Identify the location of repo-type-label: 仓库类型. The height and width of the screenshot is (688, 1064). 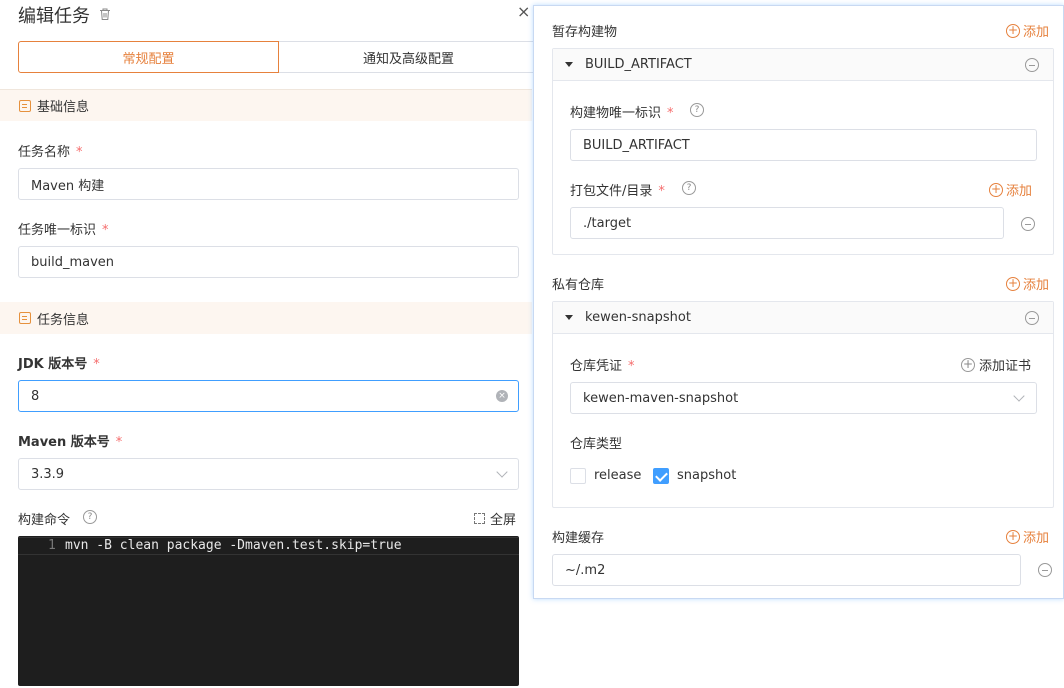
(596, 444).